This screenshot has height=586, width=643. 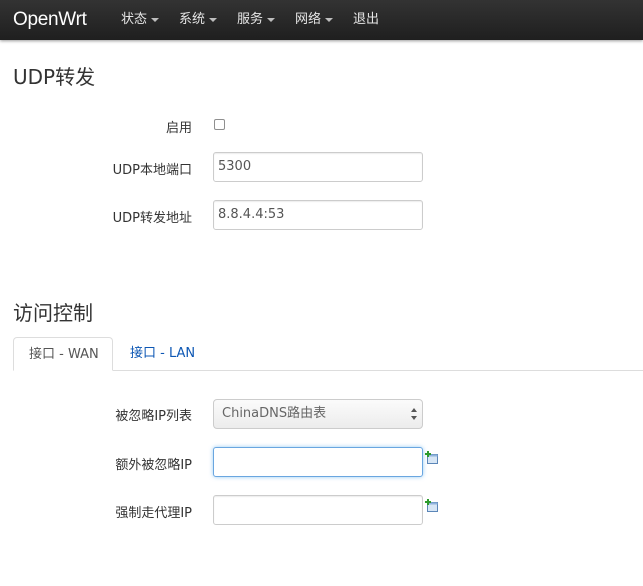 I want to click on nav-menu-status-label: 状态, so click(x=134, y=19).